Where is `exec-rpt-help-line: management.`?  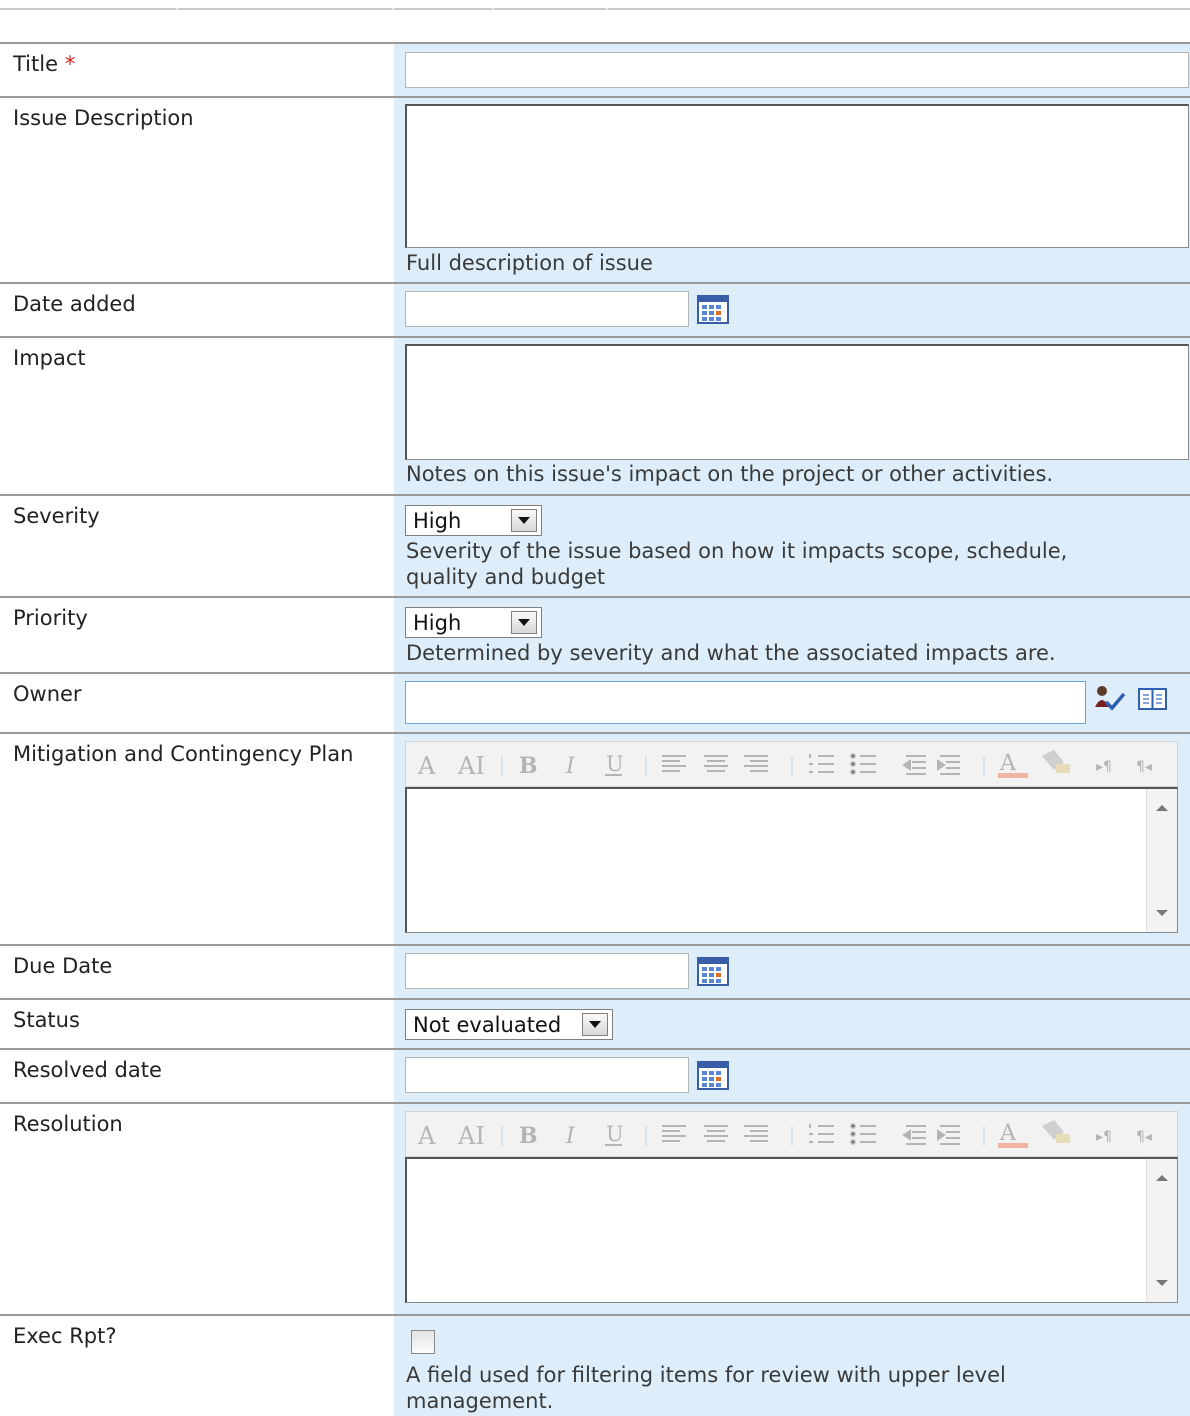
exec-rpt-help-line: management. is located at coordinates (480, 1401).